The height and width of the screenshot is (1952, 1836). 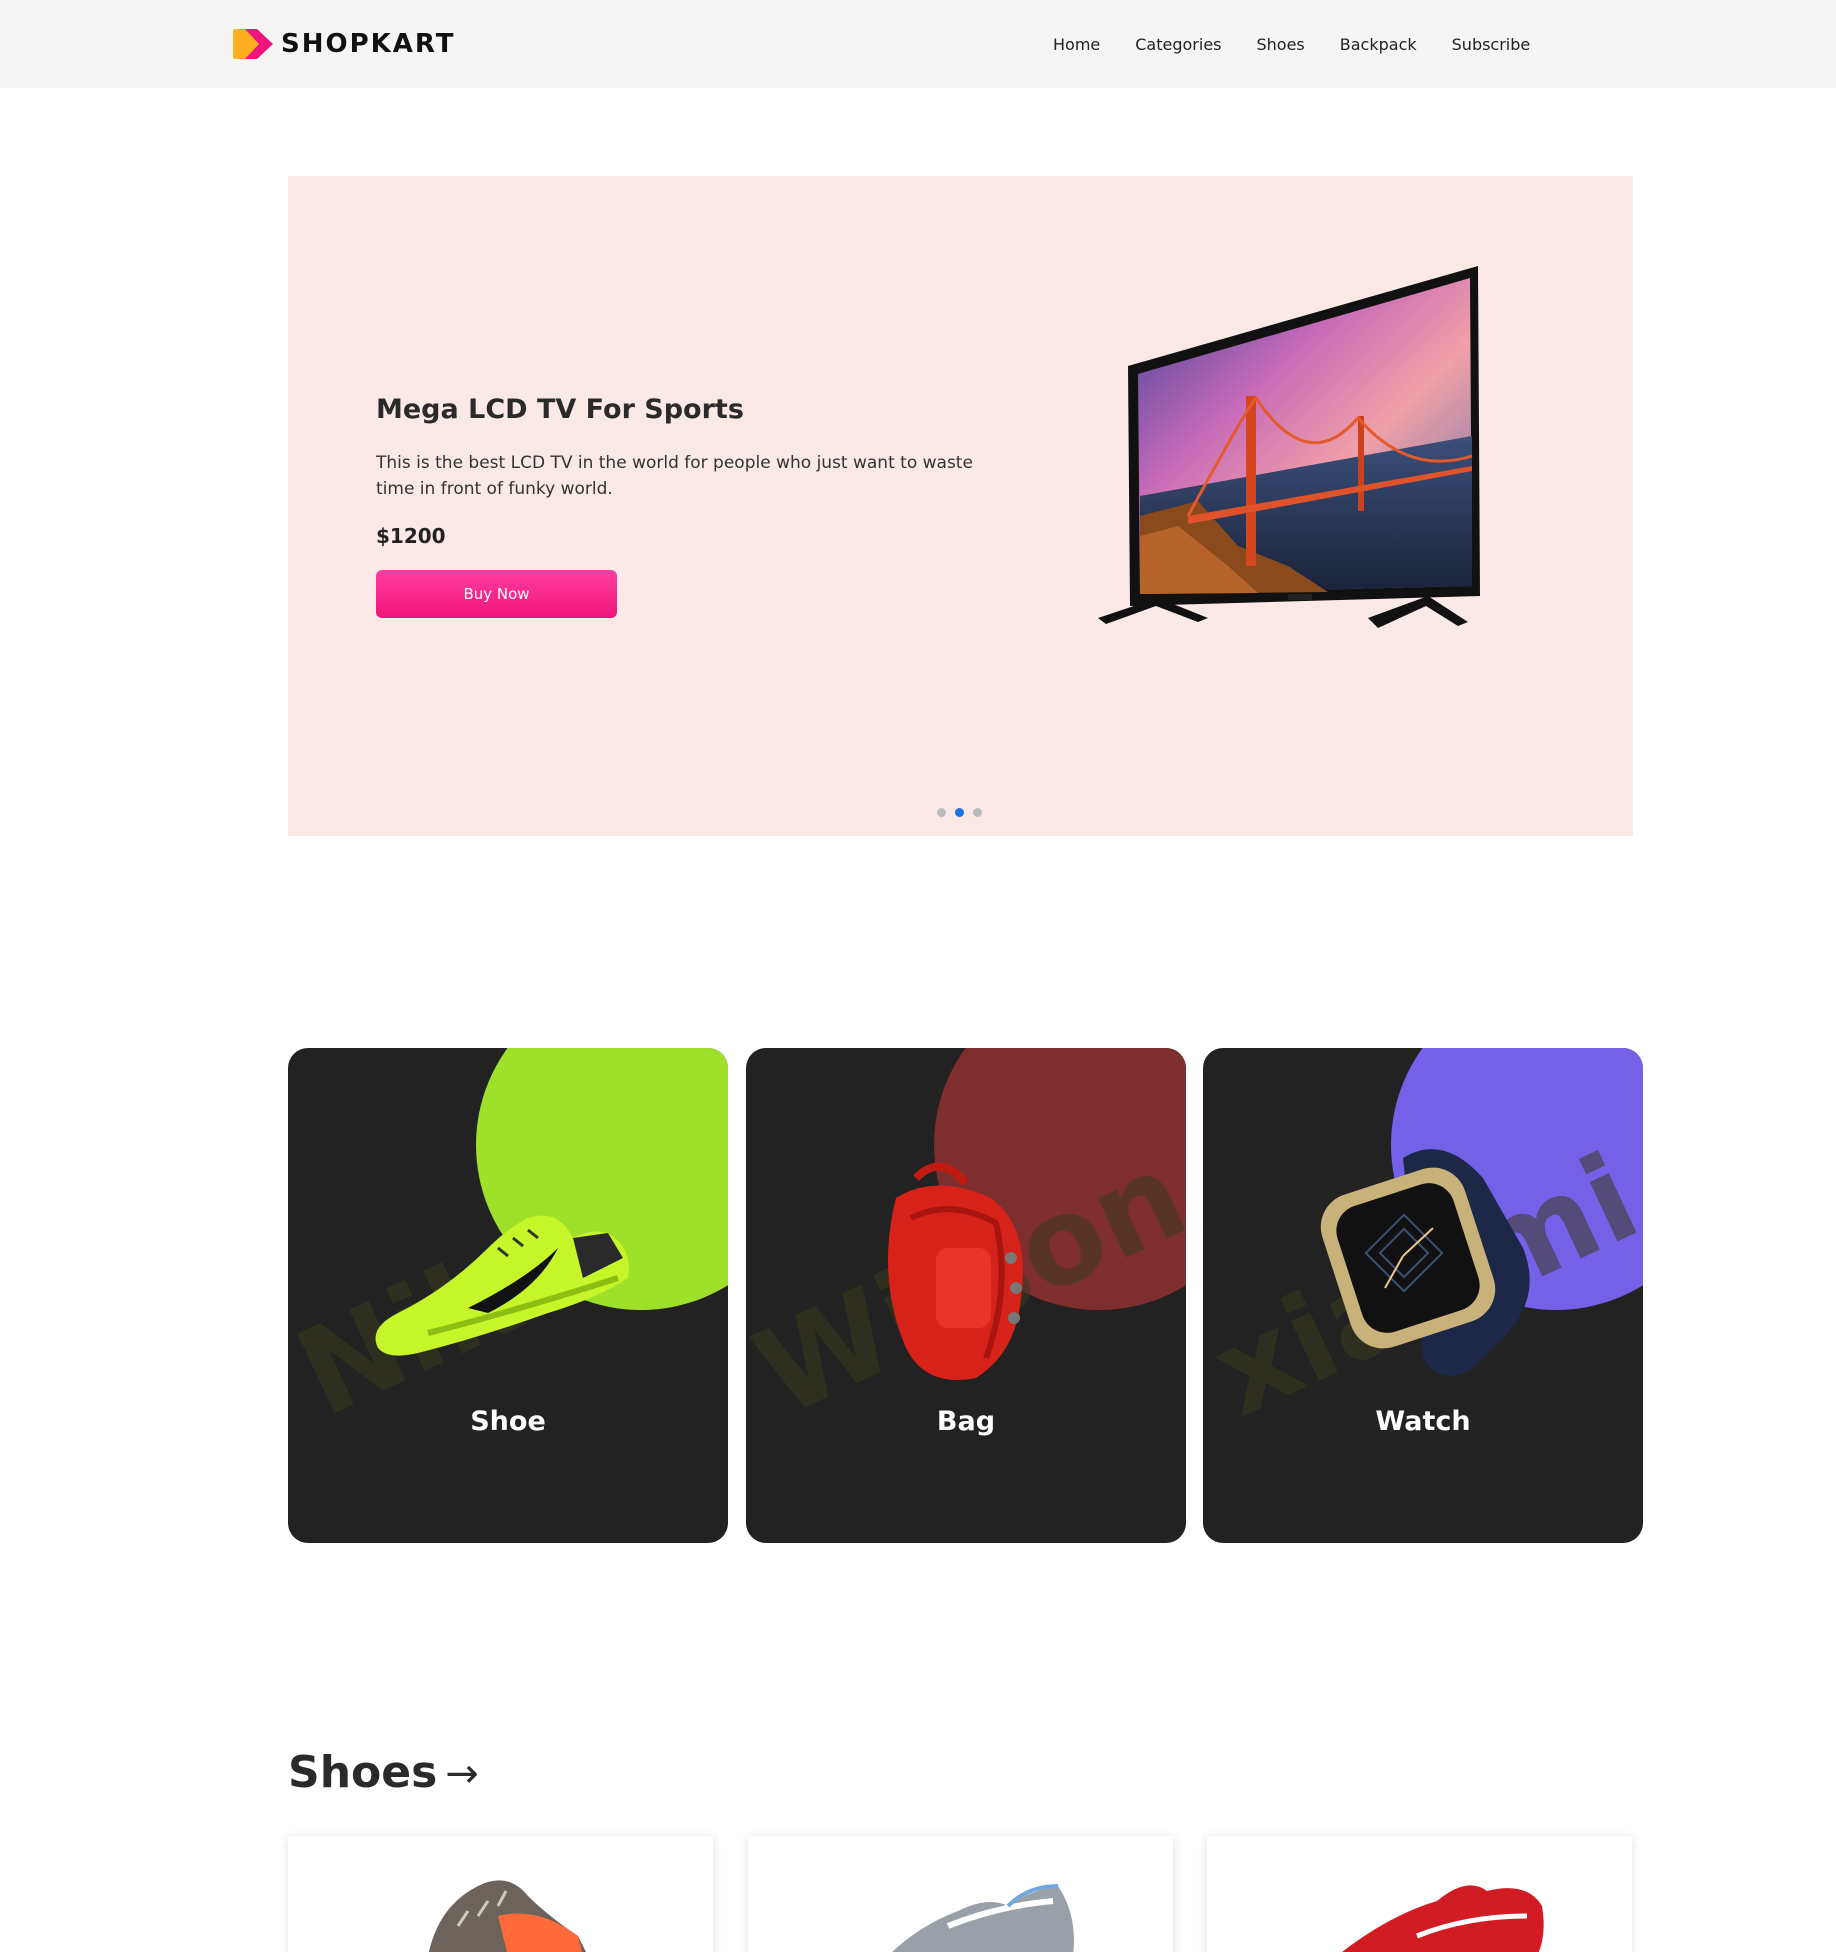 I want to click on shoes-section-title: Shoes →, so click(x=383, y=1772).